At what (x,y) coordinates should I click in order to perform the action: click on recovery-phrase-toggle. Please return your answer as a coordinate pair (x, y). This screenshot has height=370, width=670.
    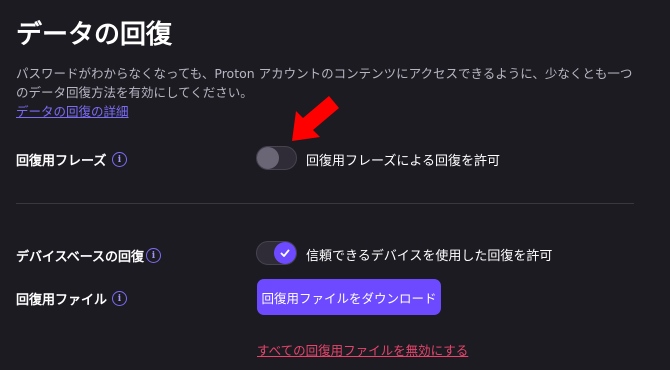
    Looking at the image, I should click on (276, 158).